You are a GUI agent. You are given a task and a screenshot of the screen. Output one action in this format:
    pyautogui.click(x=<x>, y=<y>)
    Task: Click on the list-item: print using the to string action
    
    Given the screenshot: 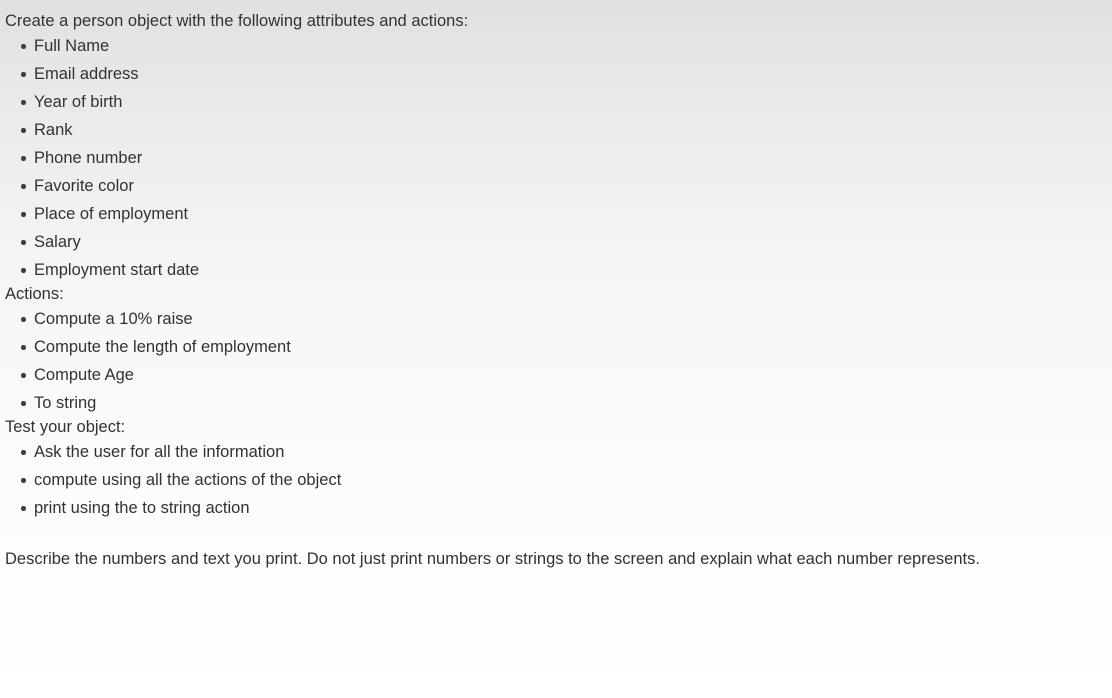 What is the action you would take?
    pyautogui.click(x=558, y=508)
    